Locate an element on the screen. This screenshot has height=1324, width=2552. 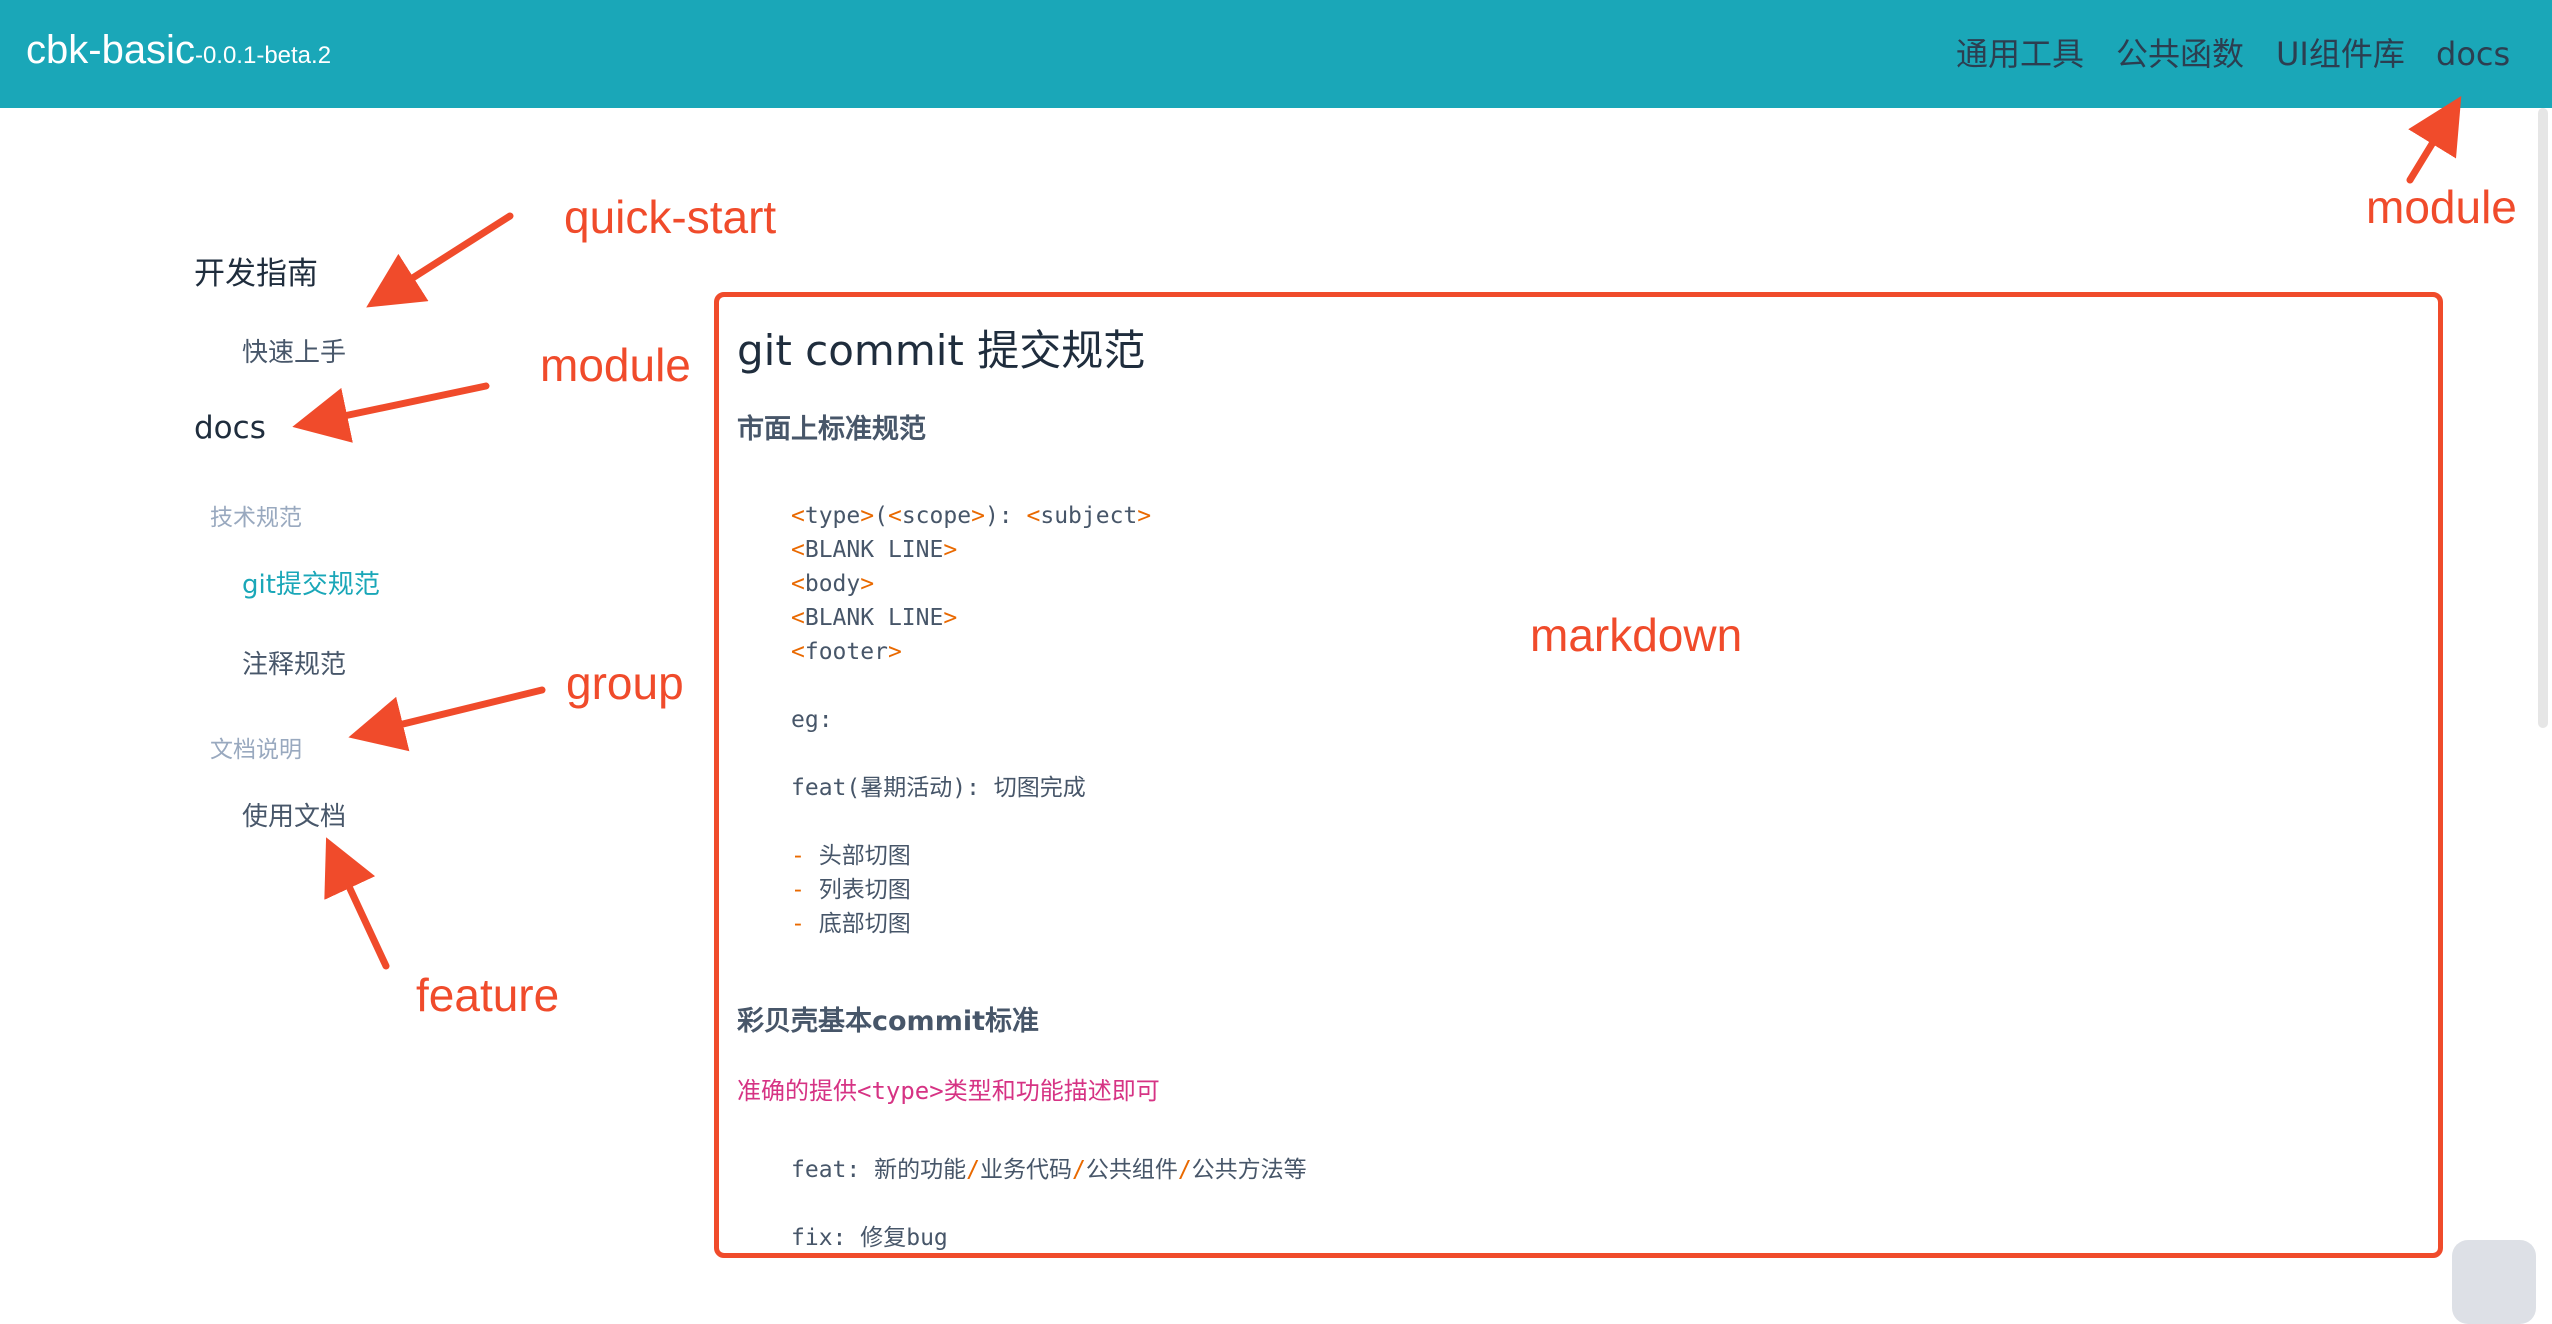
arrow-module-left is located at coordinates (391, 412).